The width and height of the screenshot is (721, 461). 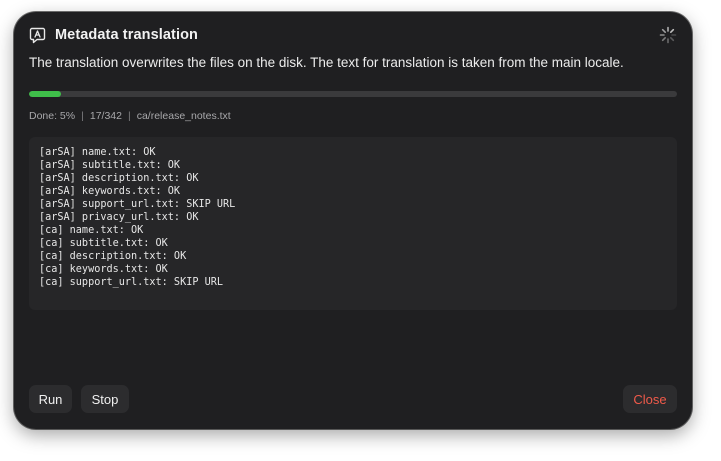 What do you see at coordinates (103, 243) in the screenshot?
I see `log-line: [ca] subtitle.txt: OK` at bounding box center [103, 243].